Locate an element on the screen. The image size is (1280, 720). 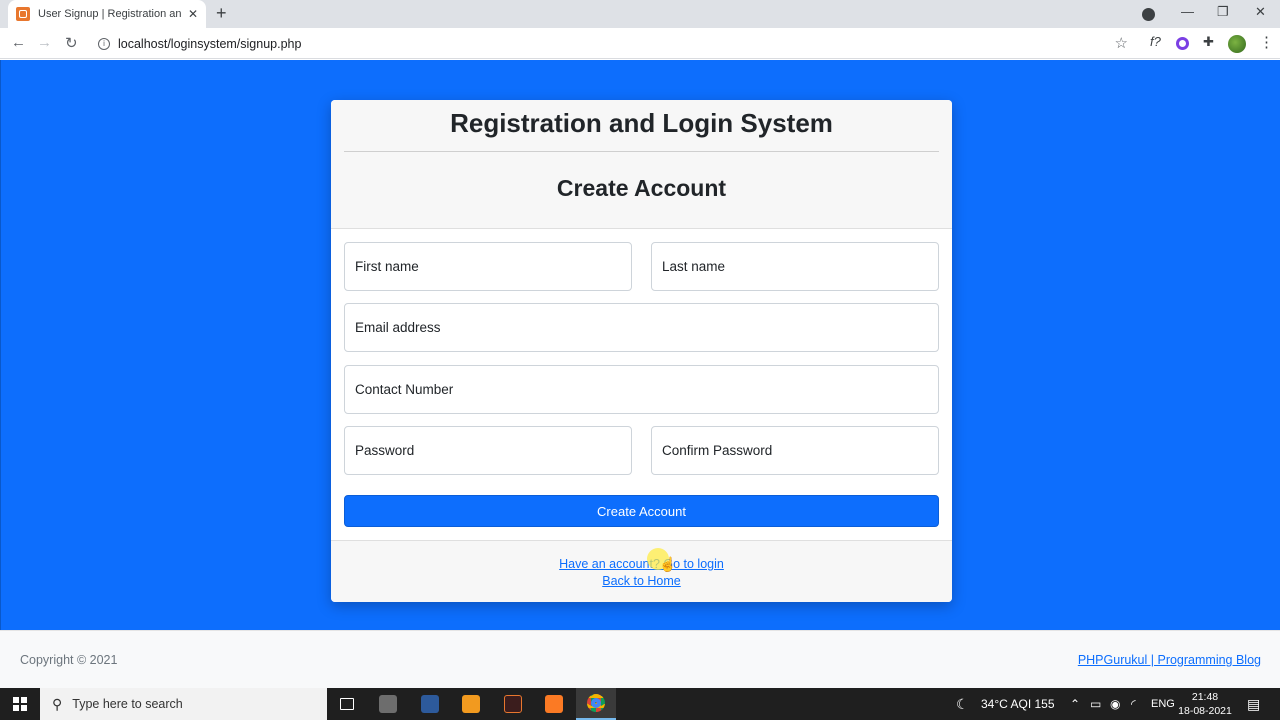
site-info-icon: i is located at coordinates (104, 43).